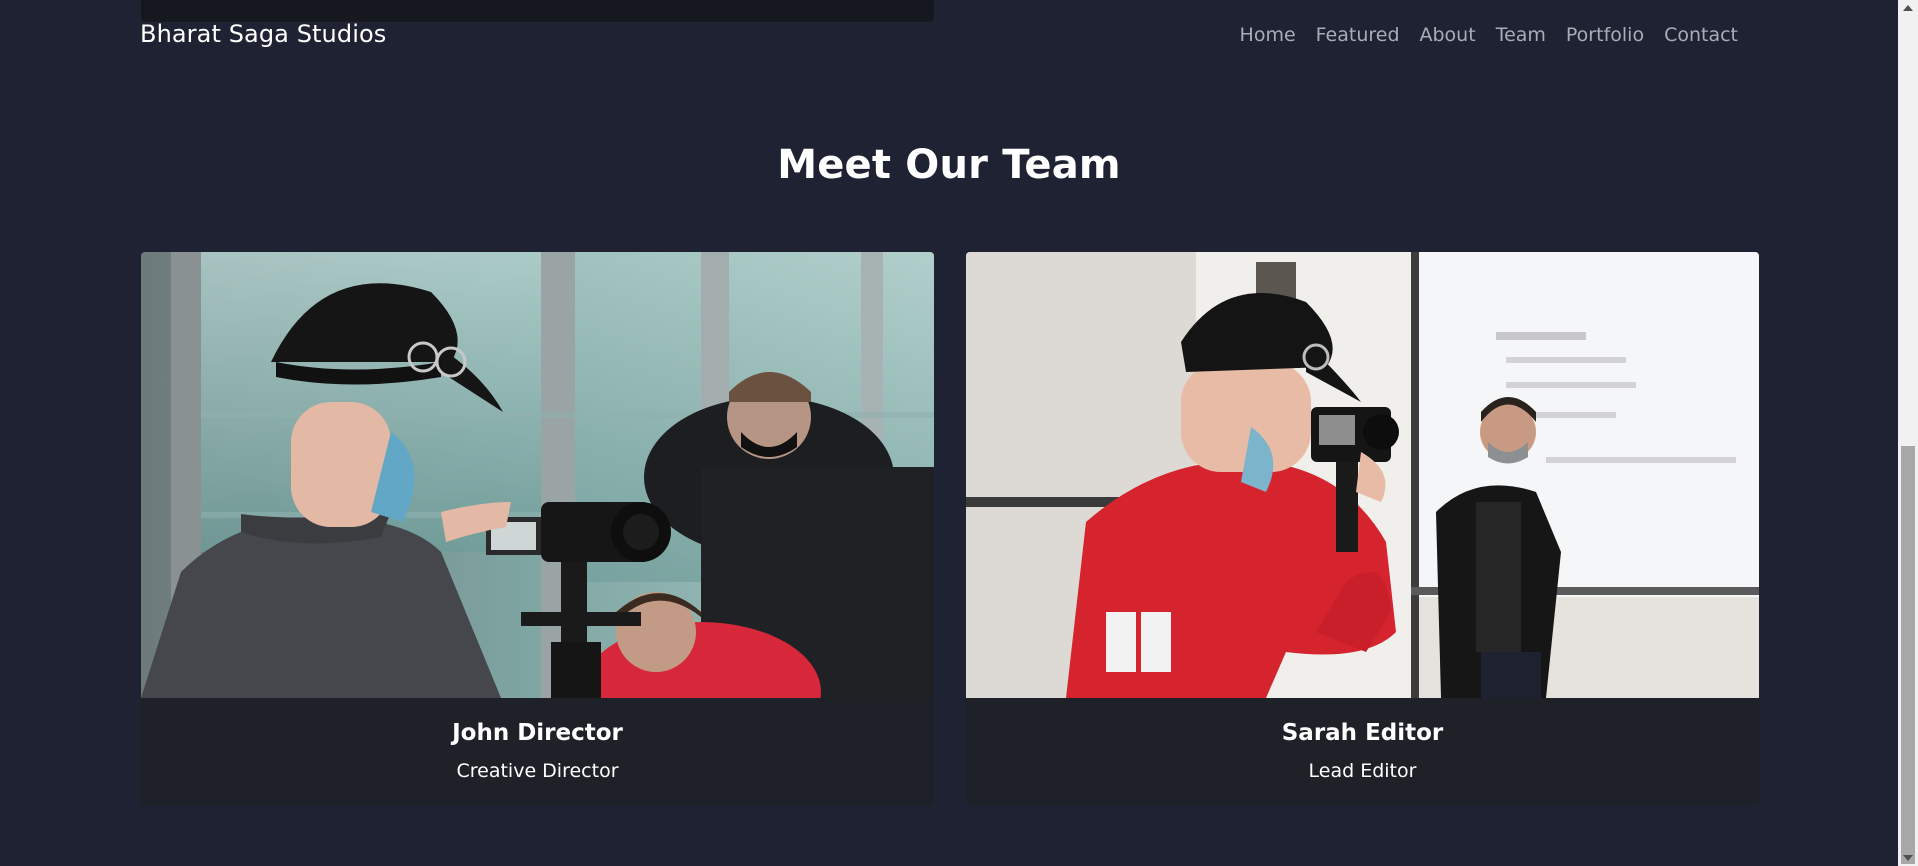 The height and width of the screenshot is (866, 1918). Describe the element at coordinates (537, 733) in the screenshot. I see `member-name: John Director` at that location.